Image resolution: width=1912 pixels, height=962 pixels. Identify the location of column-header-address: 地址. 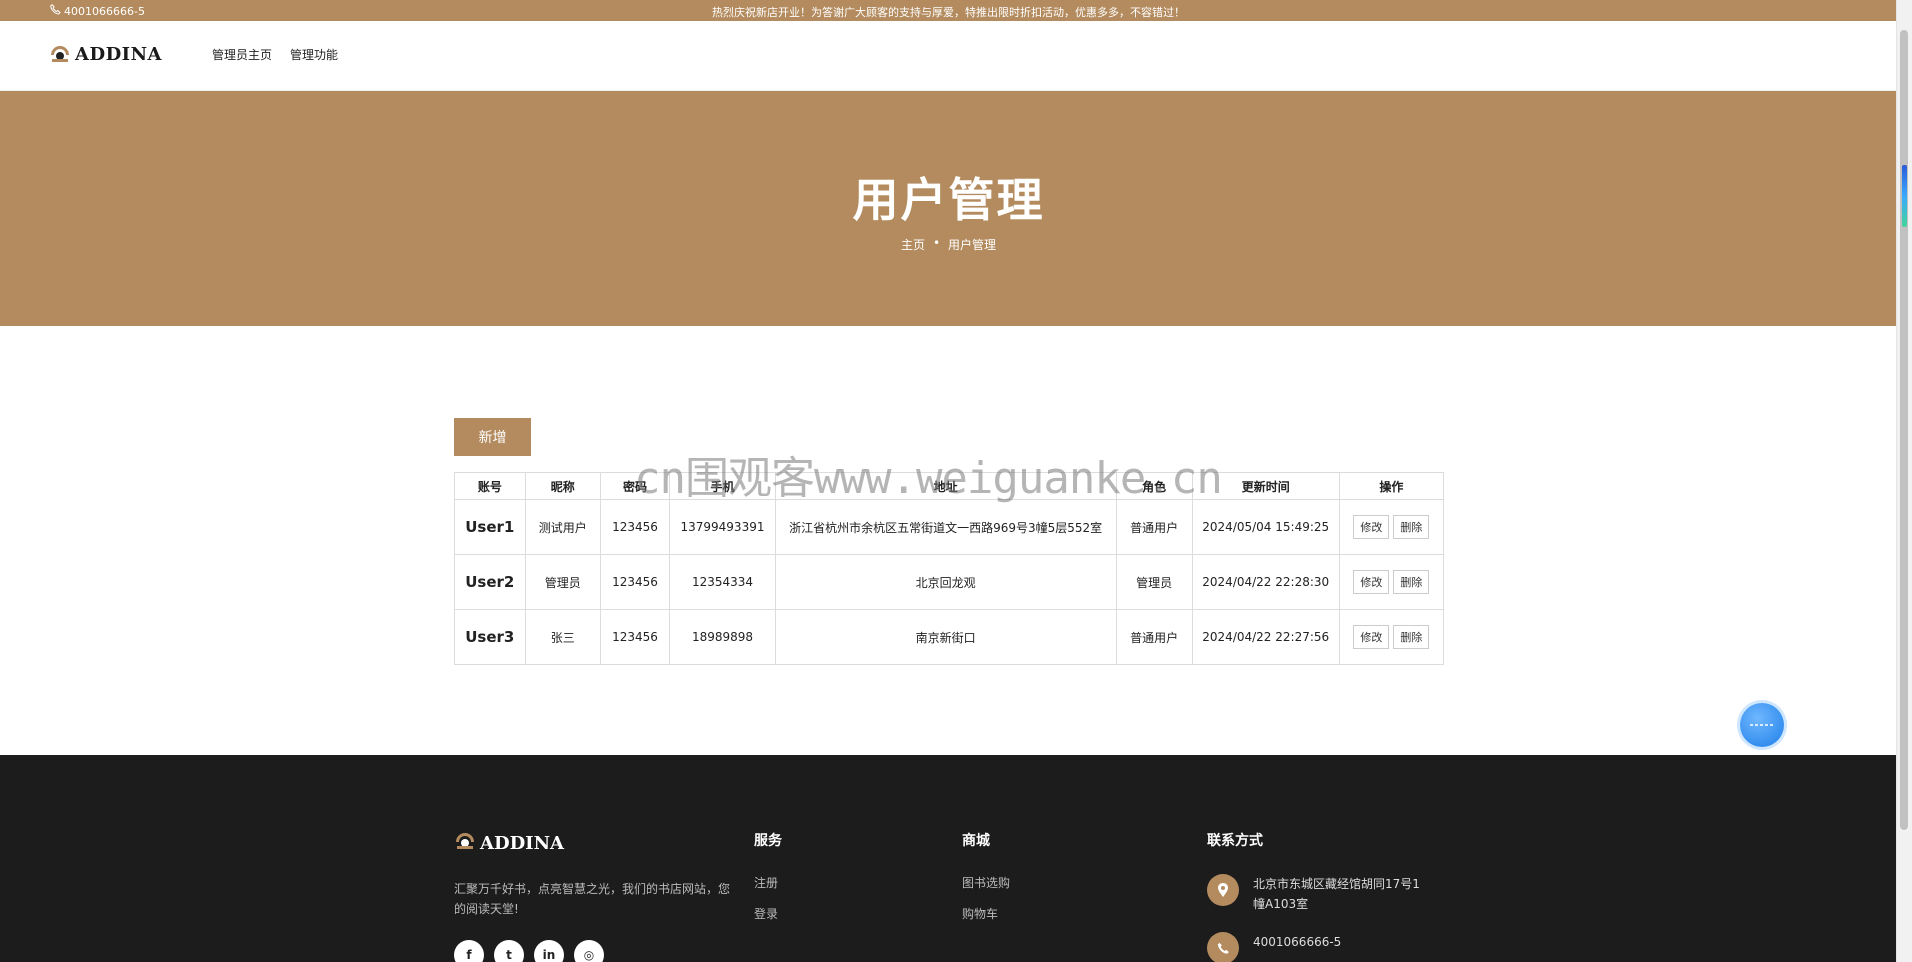
(945, 486).